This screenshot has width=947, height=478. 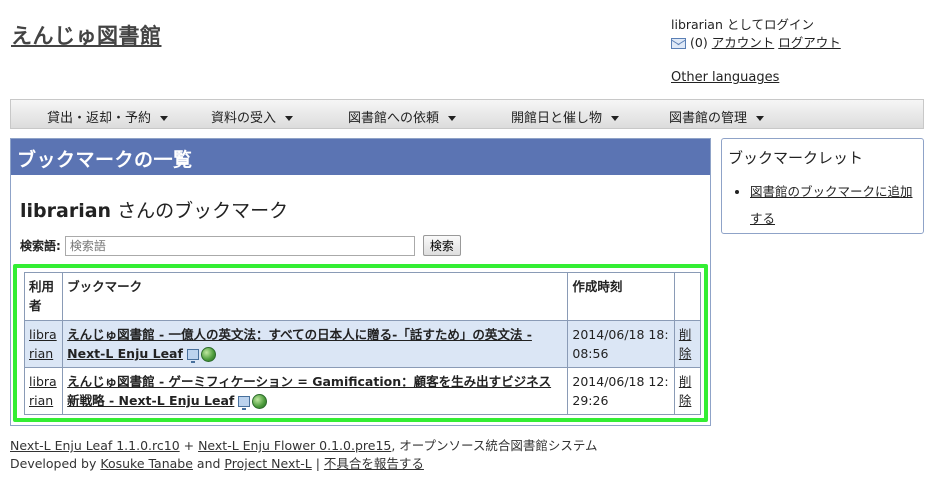 I want to click on report-bug-link: 不具合を報告する, so click(x=374, y=463).